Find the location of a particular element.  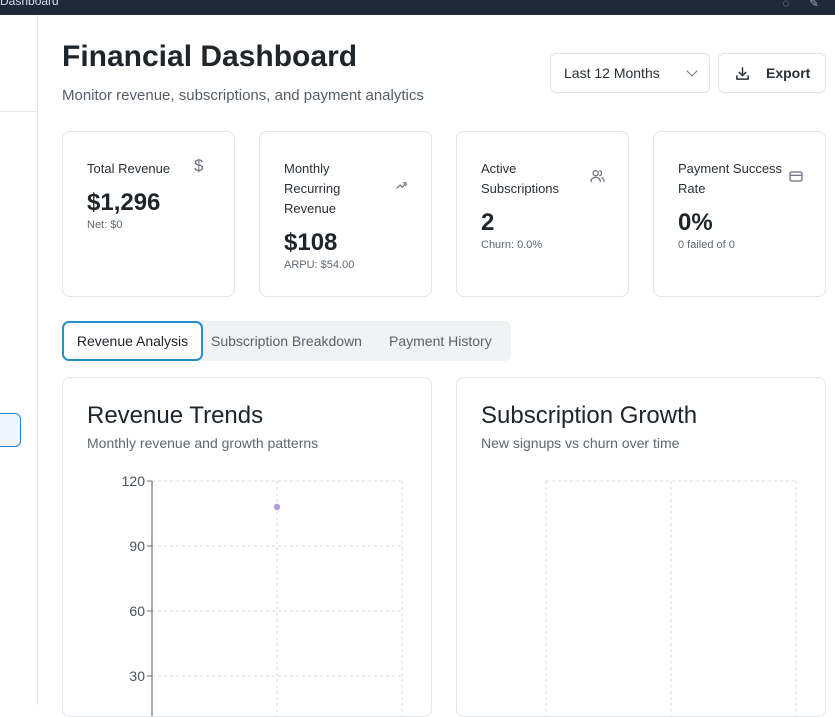

trending-up-icon is located at coordinates (401, 185).